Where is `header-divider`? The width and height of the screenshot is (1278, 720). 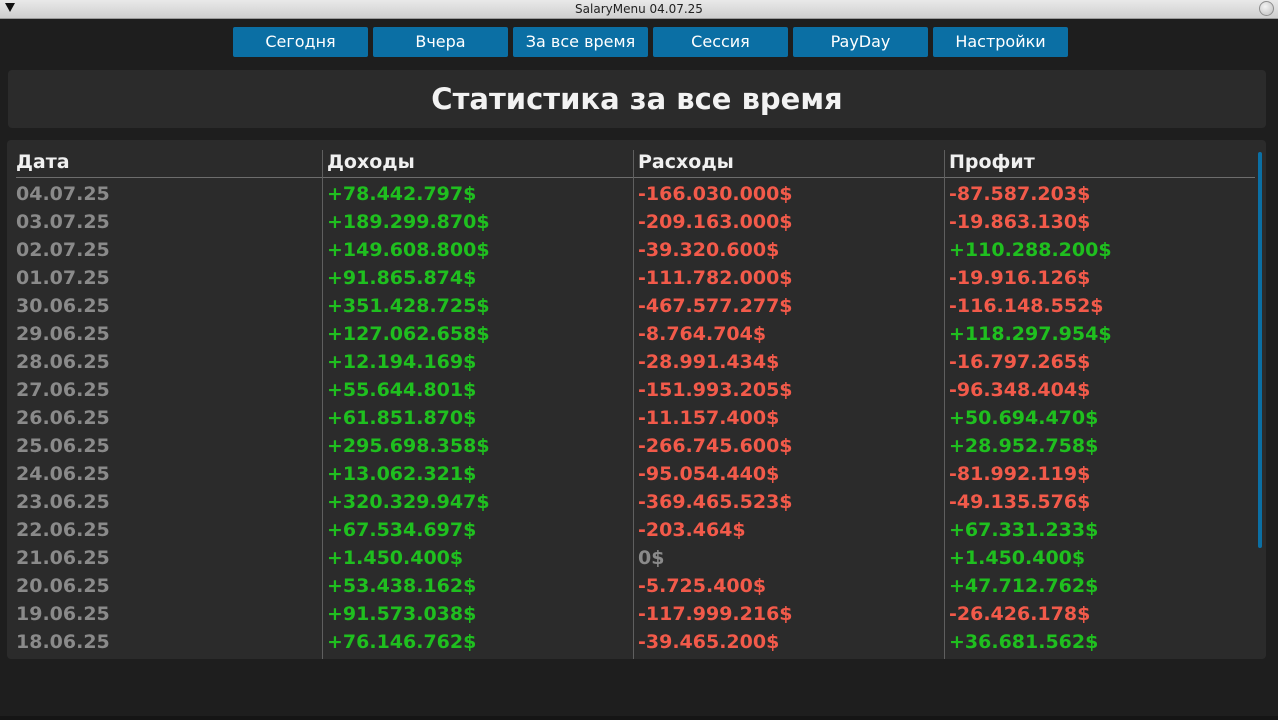
header-divider is located at coordinates (635, 177).